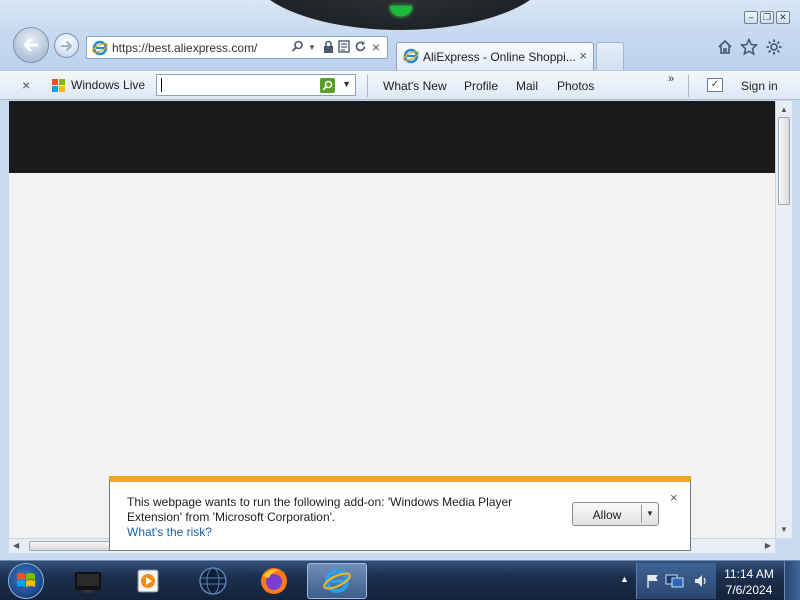 This screenshot has width=800, height=600. What do you see at coordinates (161, 85) in the screenshot?
I see `text-caret` at bounding box center [161, 85].